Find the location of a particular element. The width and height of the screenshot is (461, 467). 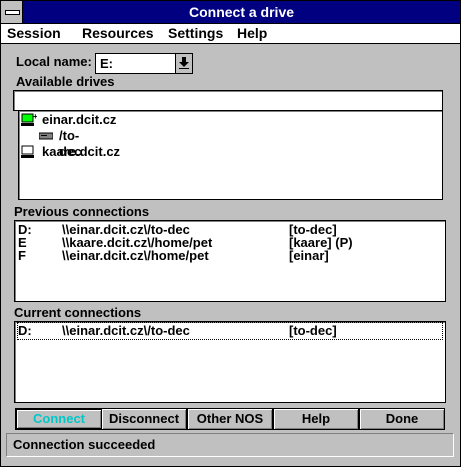

title-bar: Connect a drive is located at coordinates (230, 12).